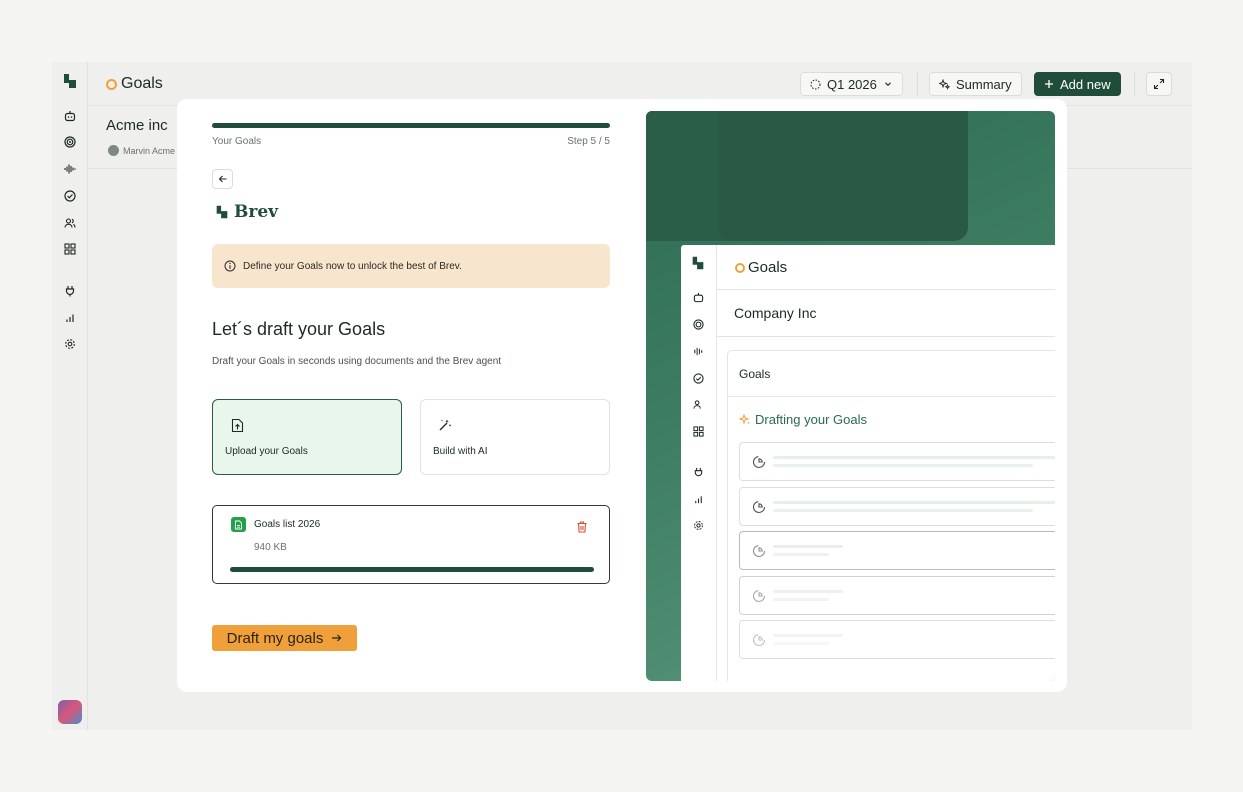 The width and height of the screenshot is (1243, 792). I want to click on brand-name: Brev, so click(256, 212).